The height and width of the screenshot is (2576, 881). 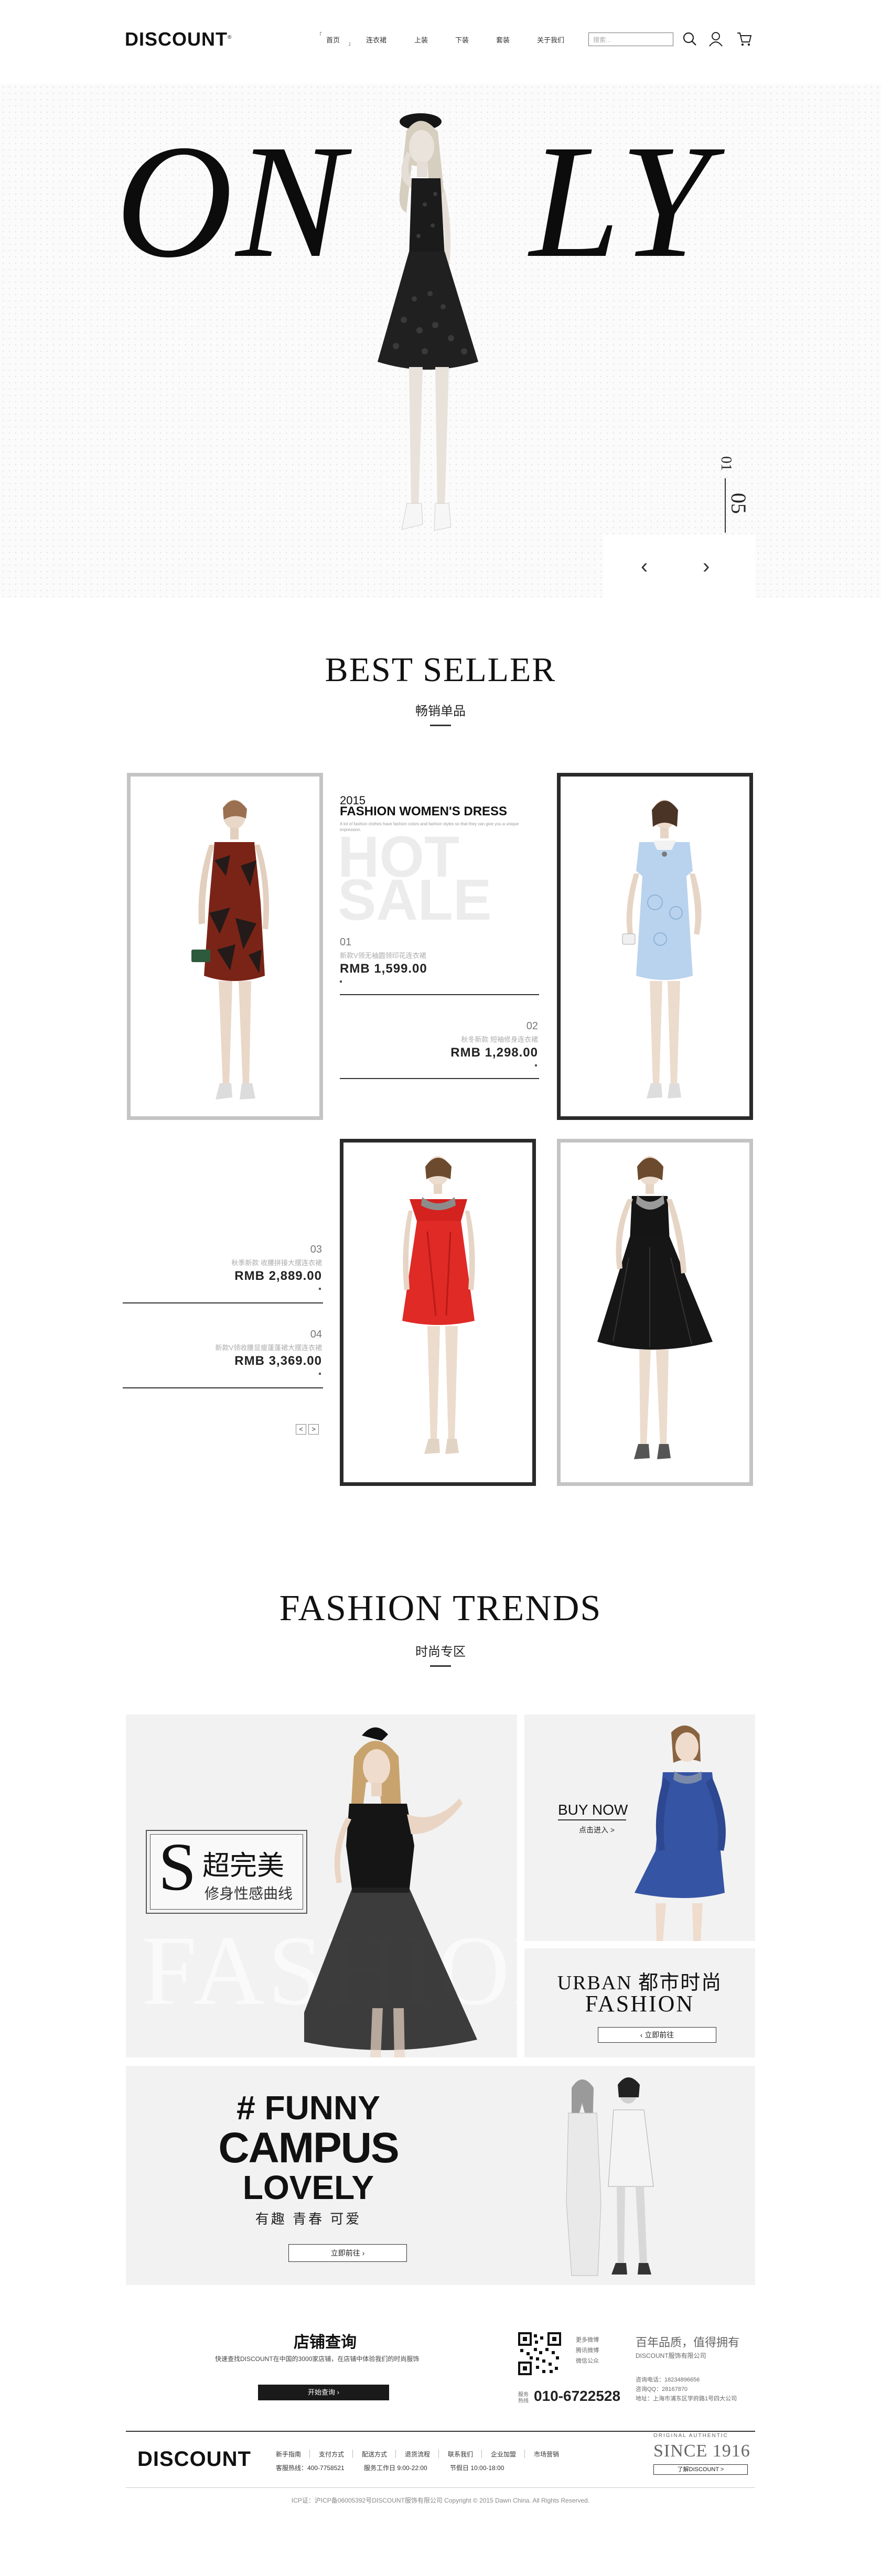 What do you see at coordinates (540, 2353) in the screenshot?
I see `qr-code-icon` at bounding box center [540, 2353].